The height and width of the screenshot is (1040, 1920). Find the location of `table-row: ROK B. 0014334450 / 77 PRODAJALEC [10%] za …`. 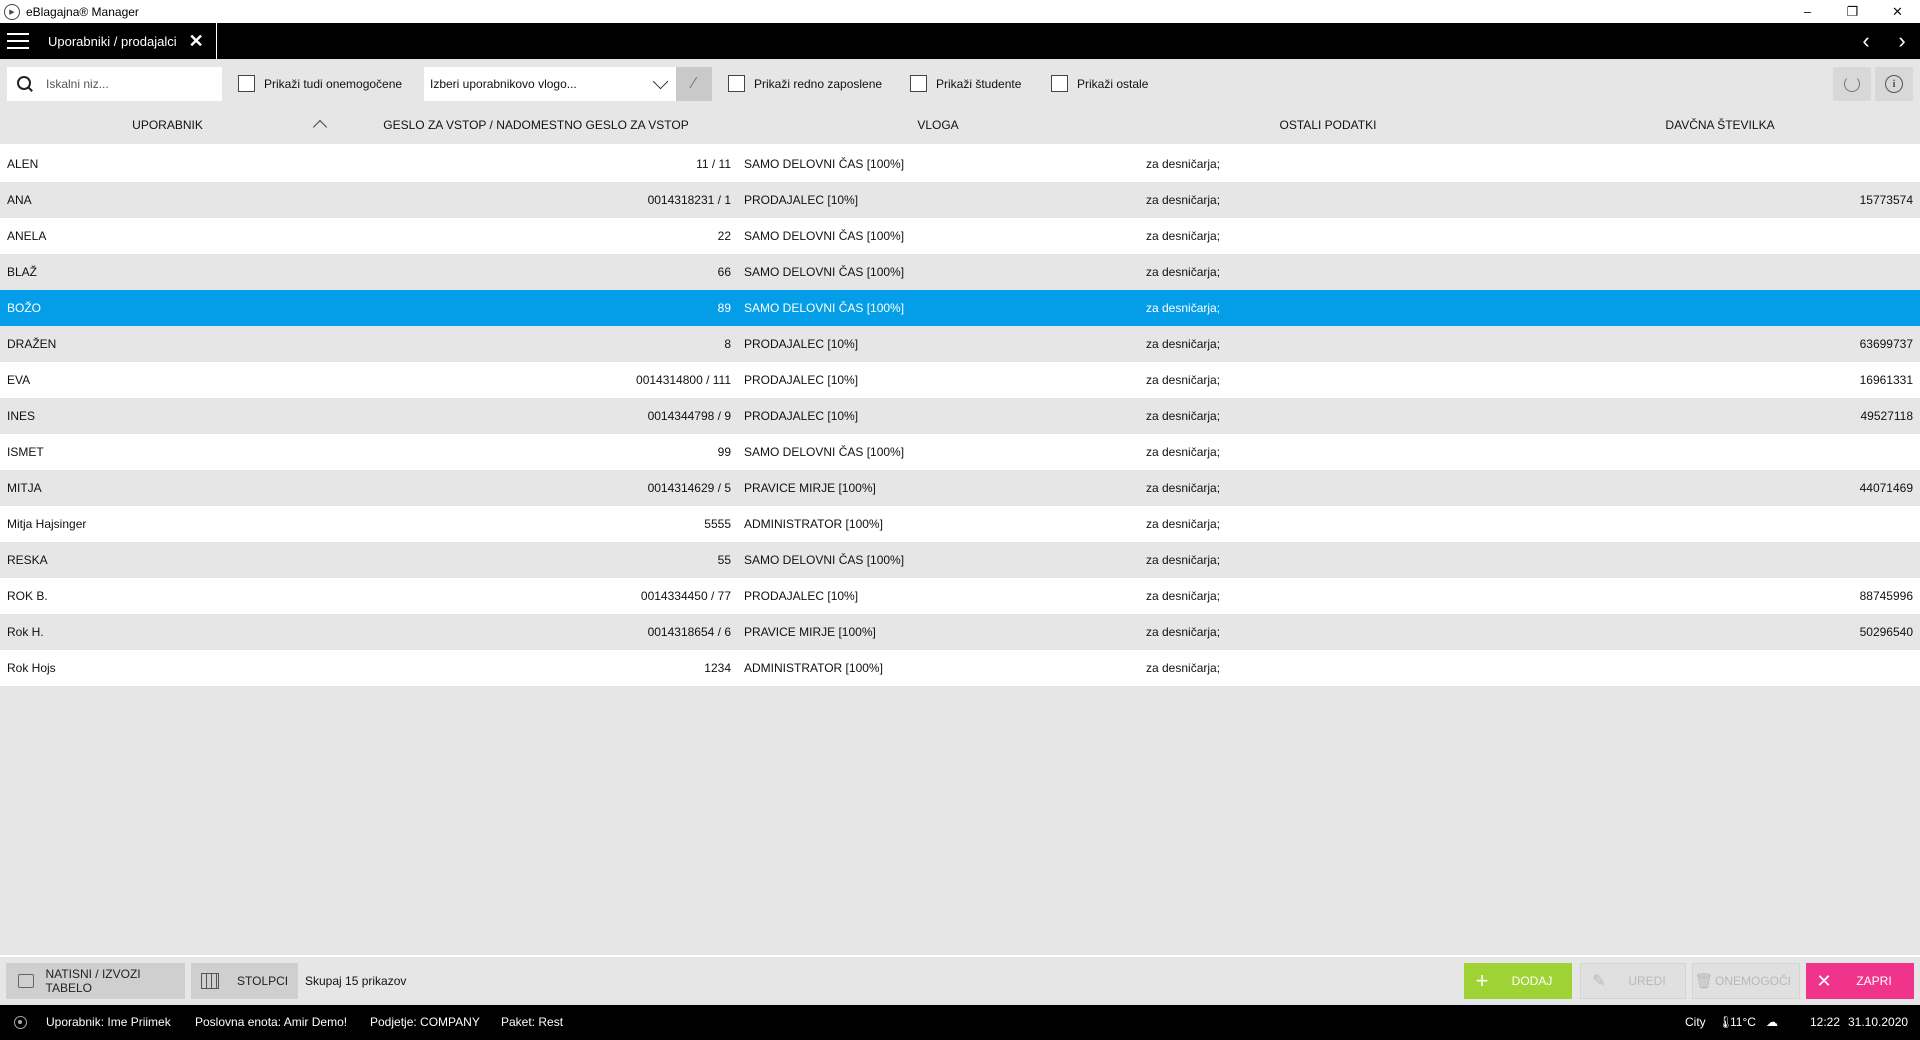

table-row: ROK B. 0014334450 / 77 PRODAJALEC [10%] za … is located at coordinates (960, 596).